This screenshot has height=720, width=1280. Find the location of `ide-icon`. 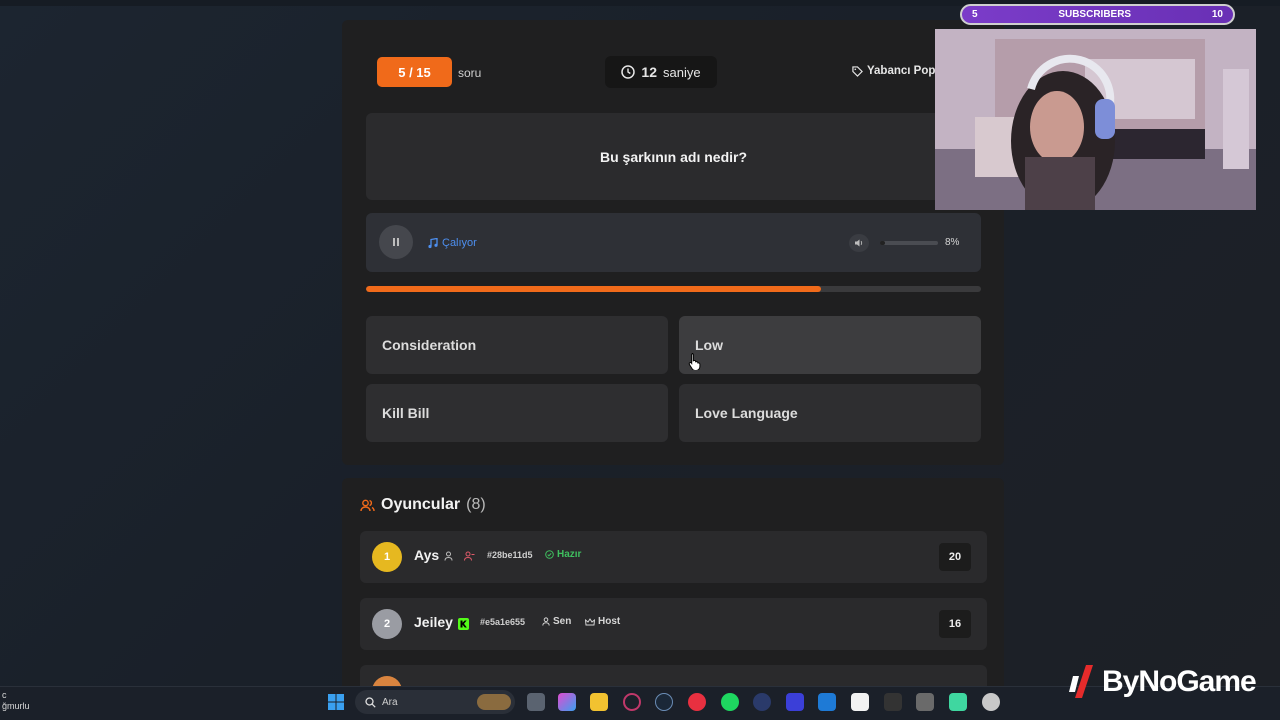

ide-icon is located at coordinates (795, 702).